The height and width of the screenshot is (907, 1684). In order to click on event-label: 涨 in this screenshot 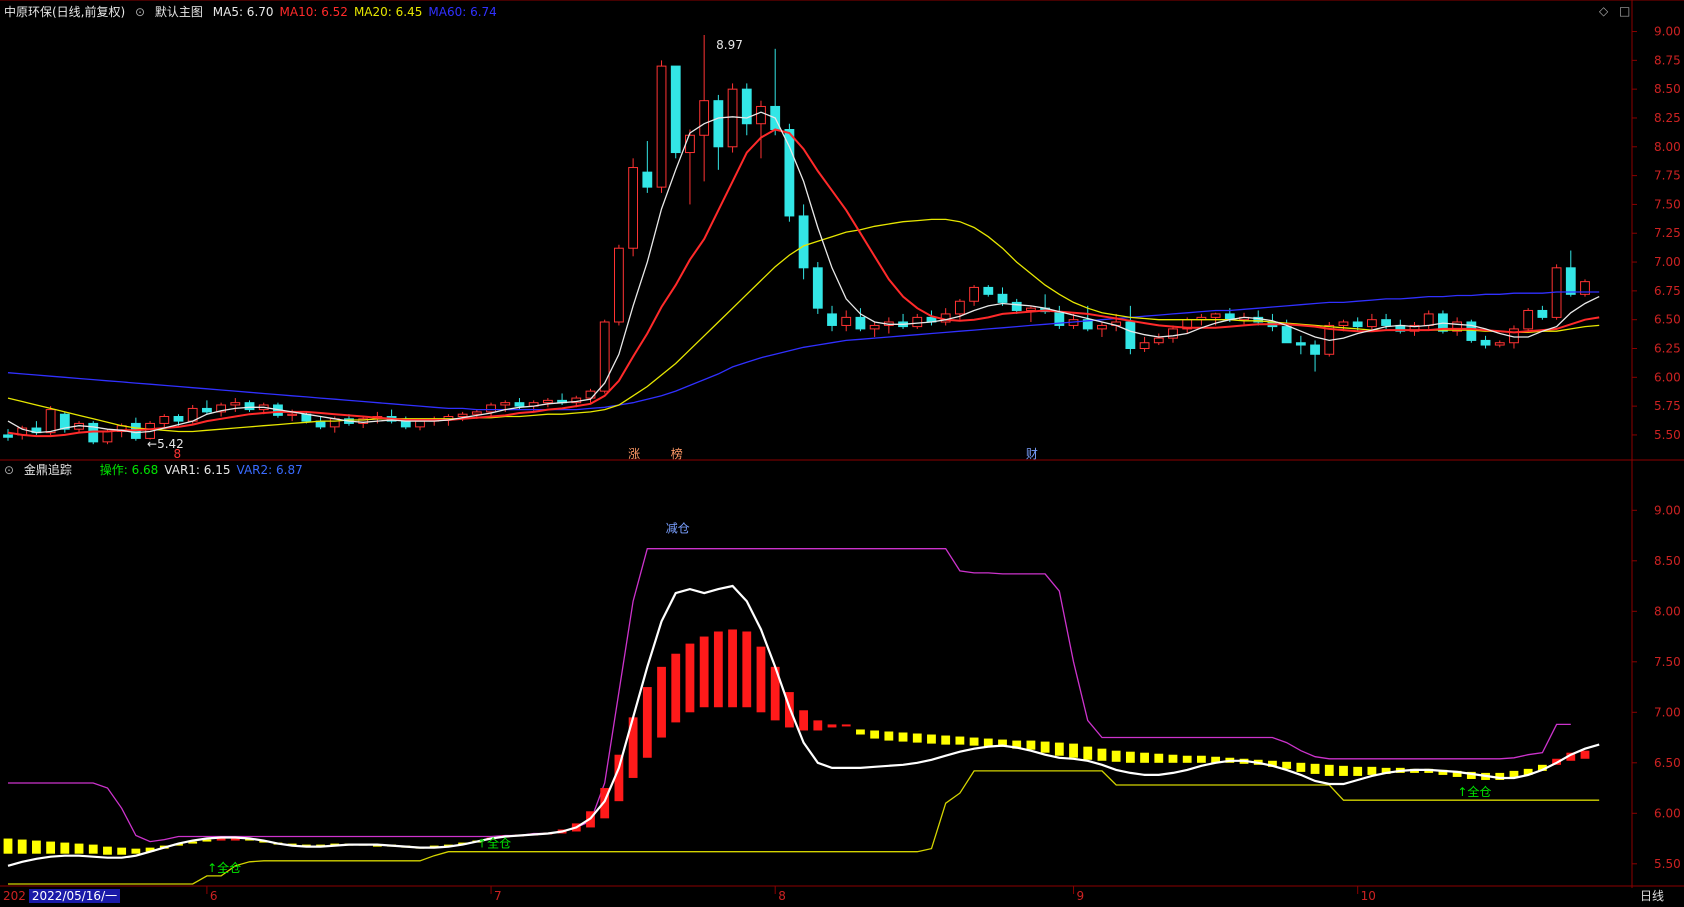, I will do `click(634, 453)`.